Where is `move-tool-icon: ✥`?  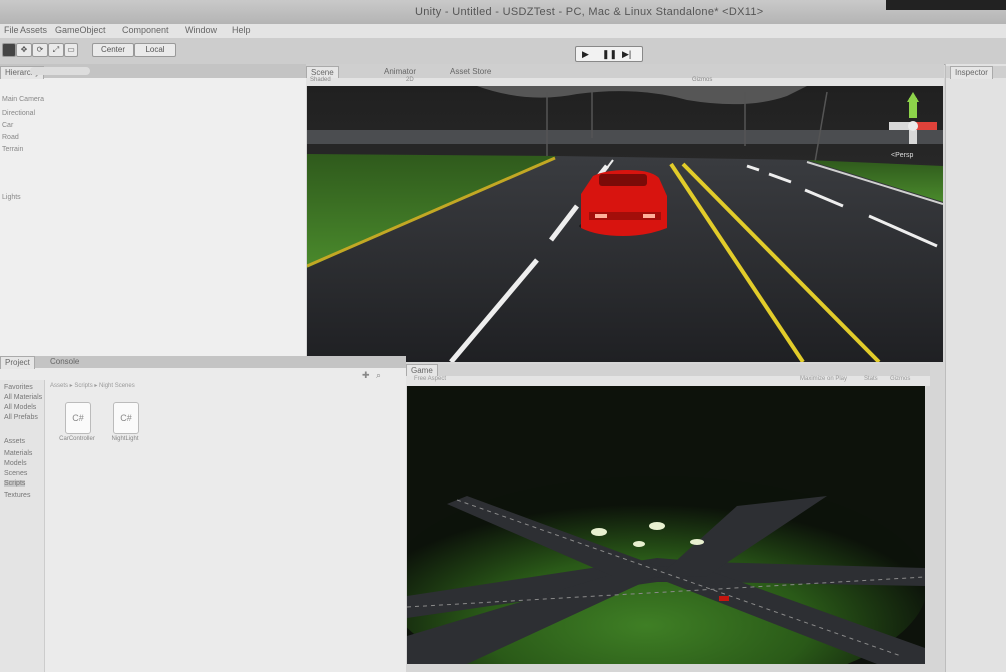 move-tool-icon: ✥ is located at coordinates (24, 50).